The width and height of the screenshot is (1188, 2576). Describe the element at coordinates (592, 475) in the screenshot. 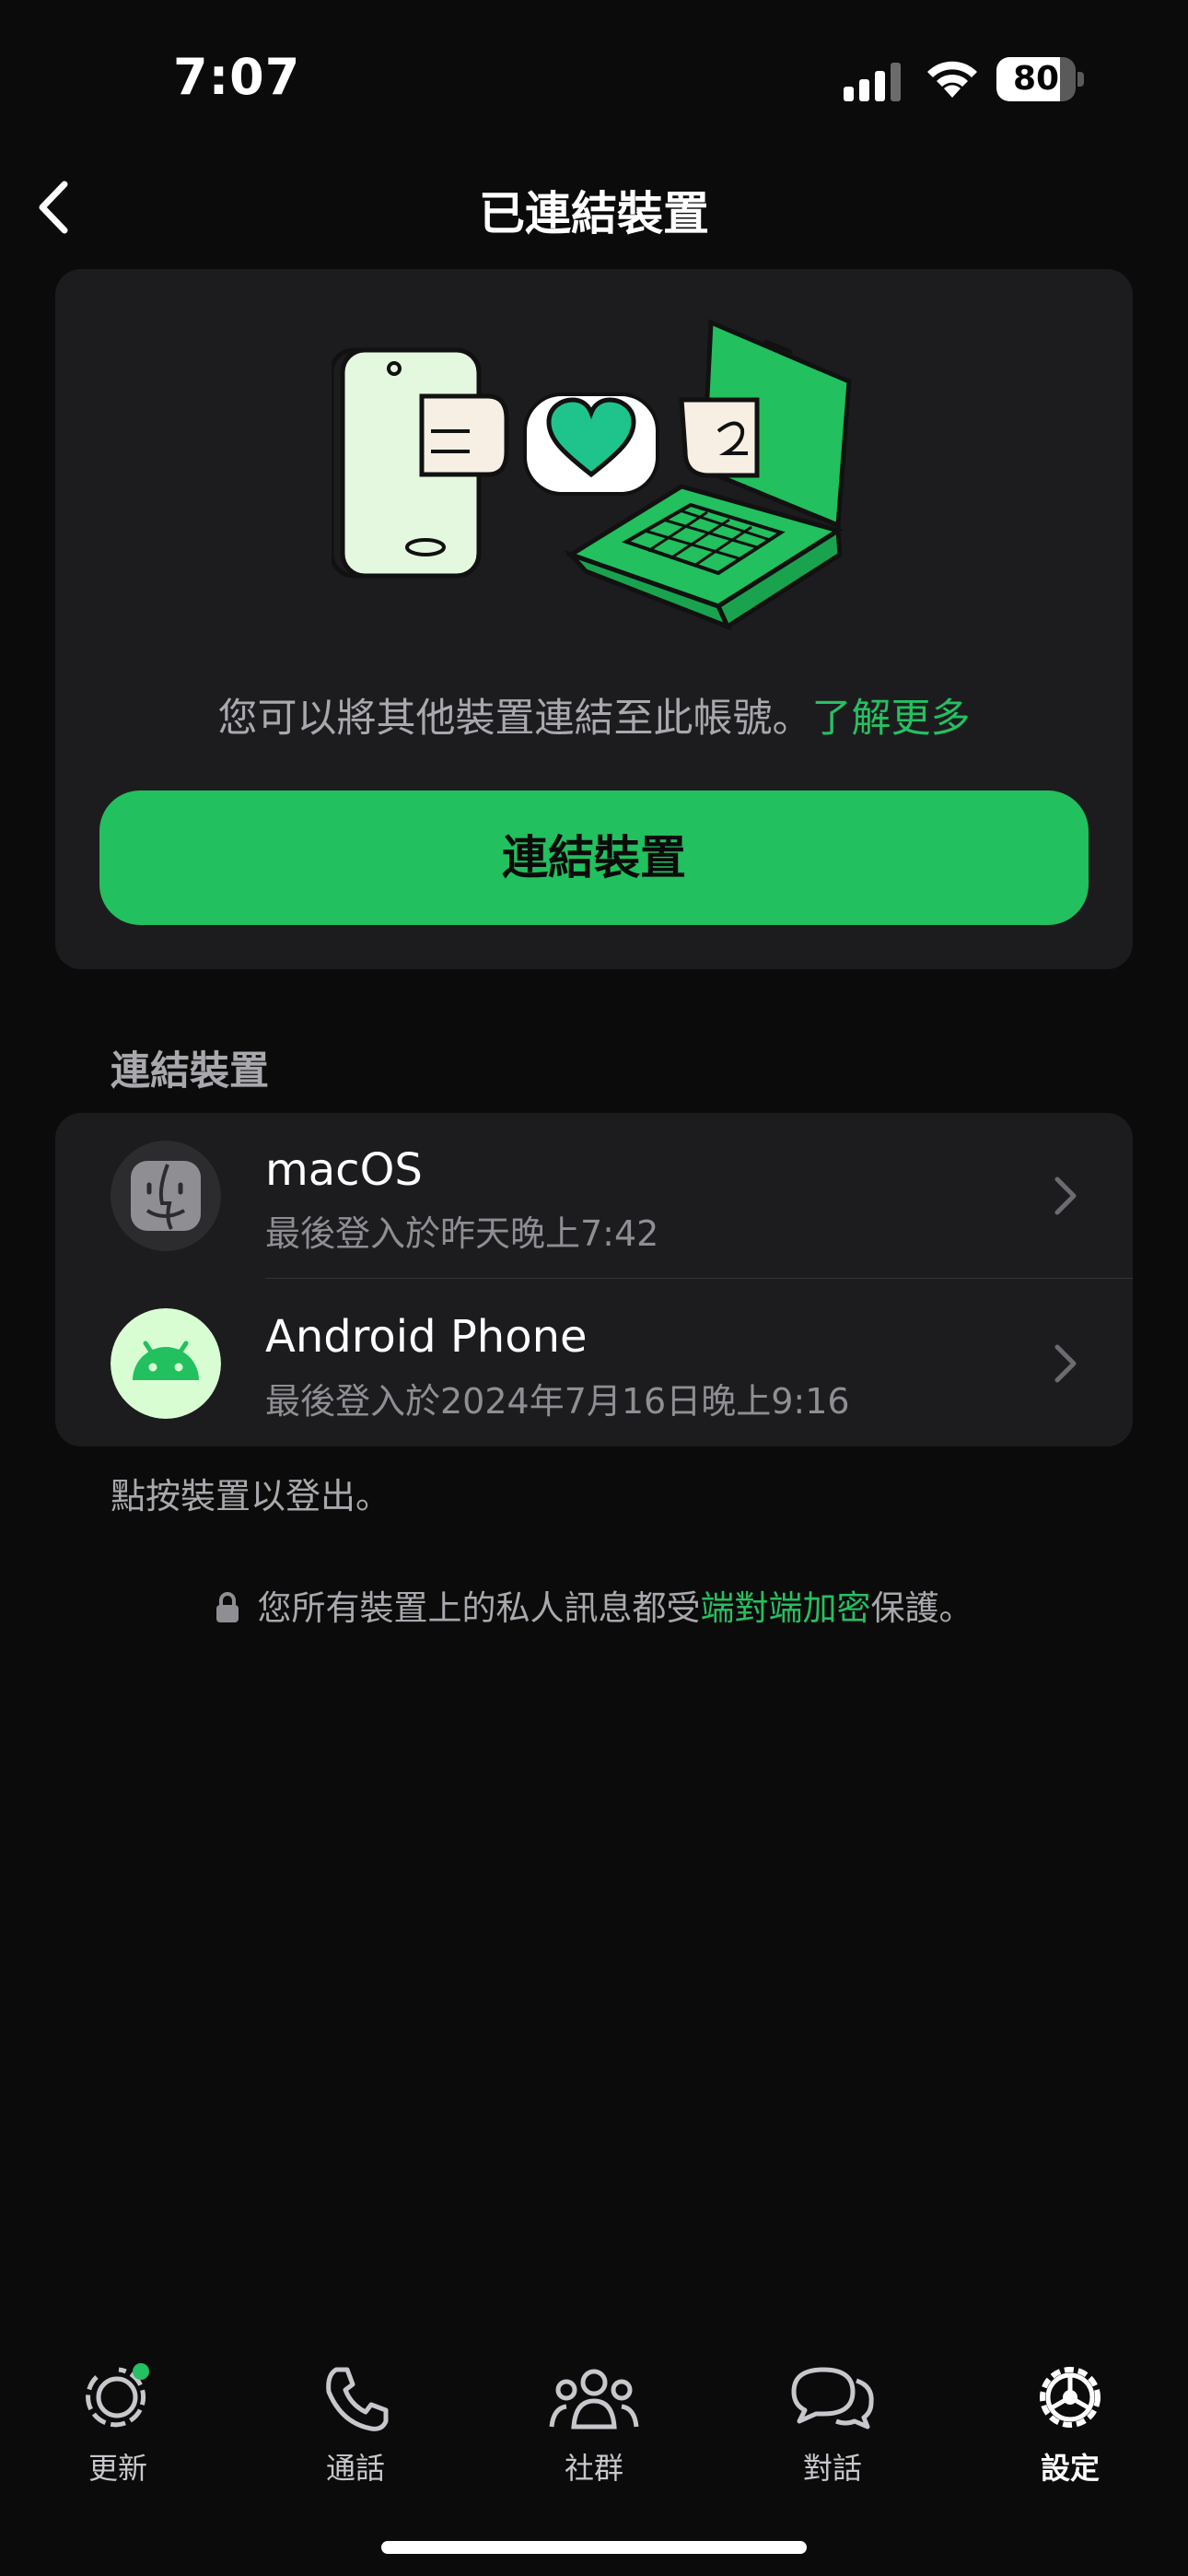

I see `linked-devices-illustration` at that location.